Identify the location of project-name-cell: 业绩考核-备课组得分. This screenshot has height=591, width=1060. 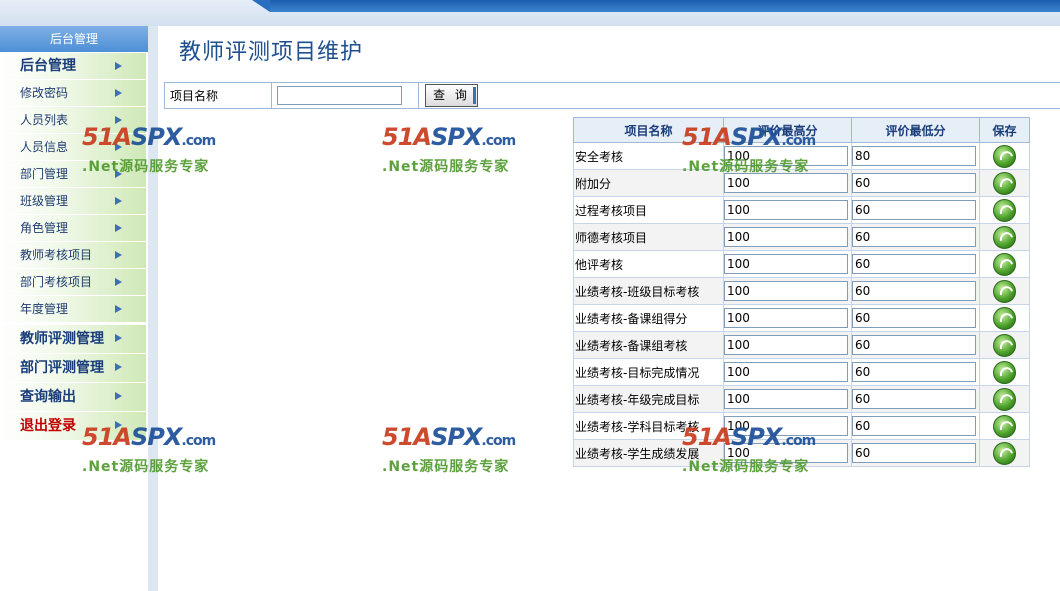
(648, 318).